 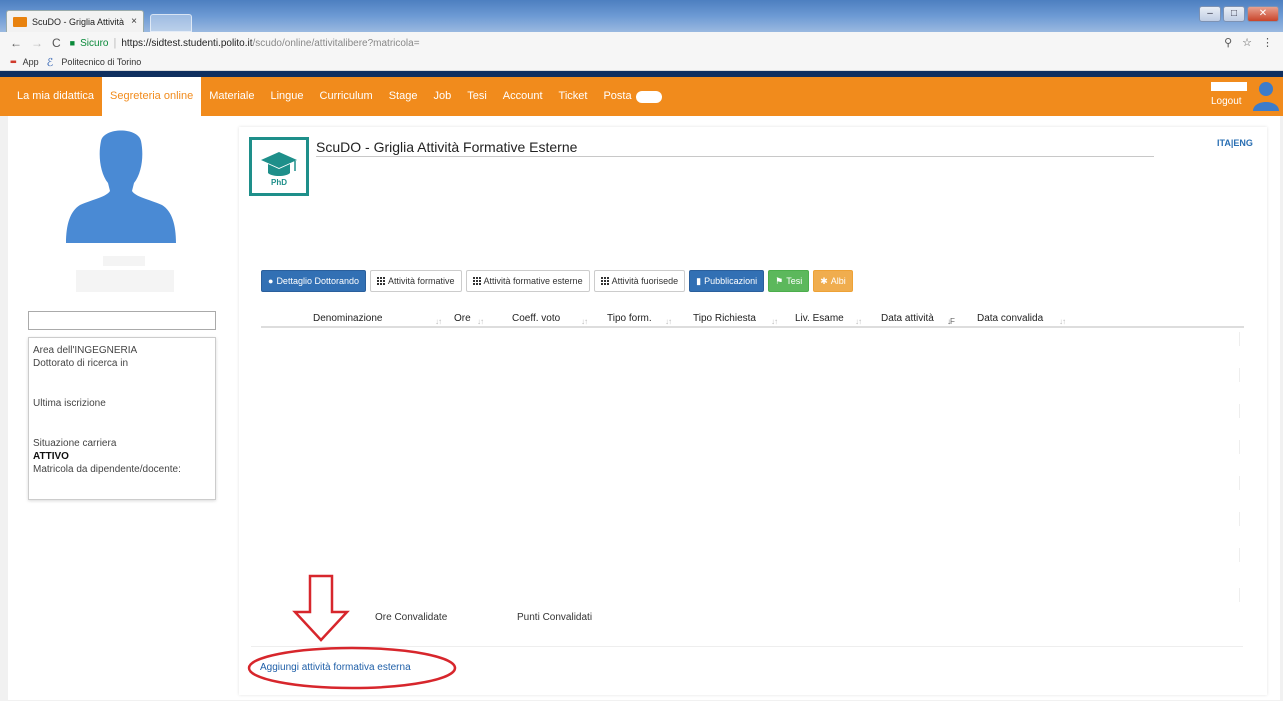 What do you see at coordinates (69, 403) in the screenshot?
I see `profile-ultima-iscrizione: Ultima iscrizione` at bounding box center [69, 403].